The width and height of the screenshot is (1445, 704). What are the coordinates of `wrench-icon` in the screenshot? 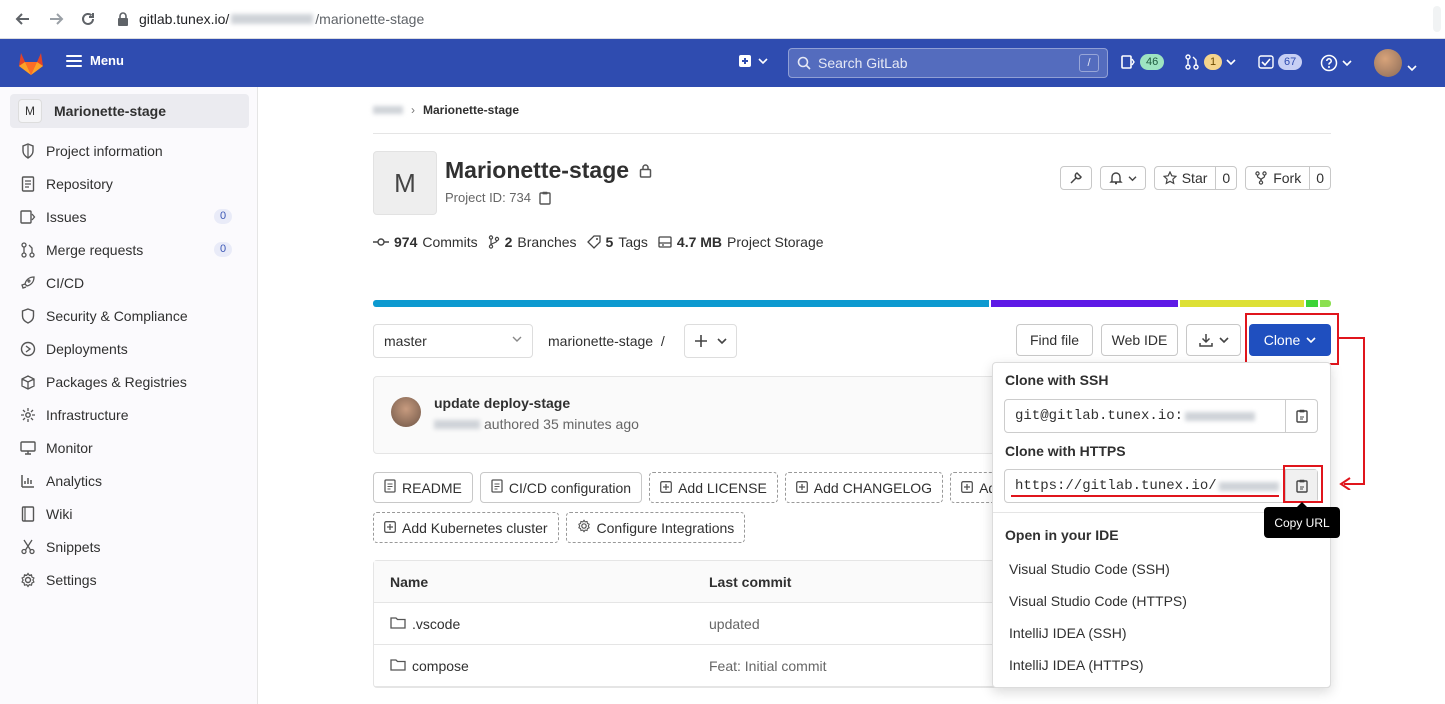 It's located at (1076, 178).